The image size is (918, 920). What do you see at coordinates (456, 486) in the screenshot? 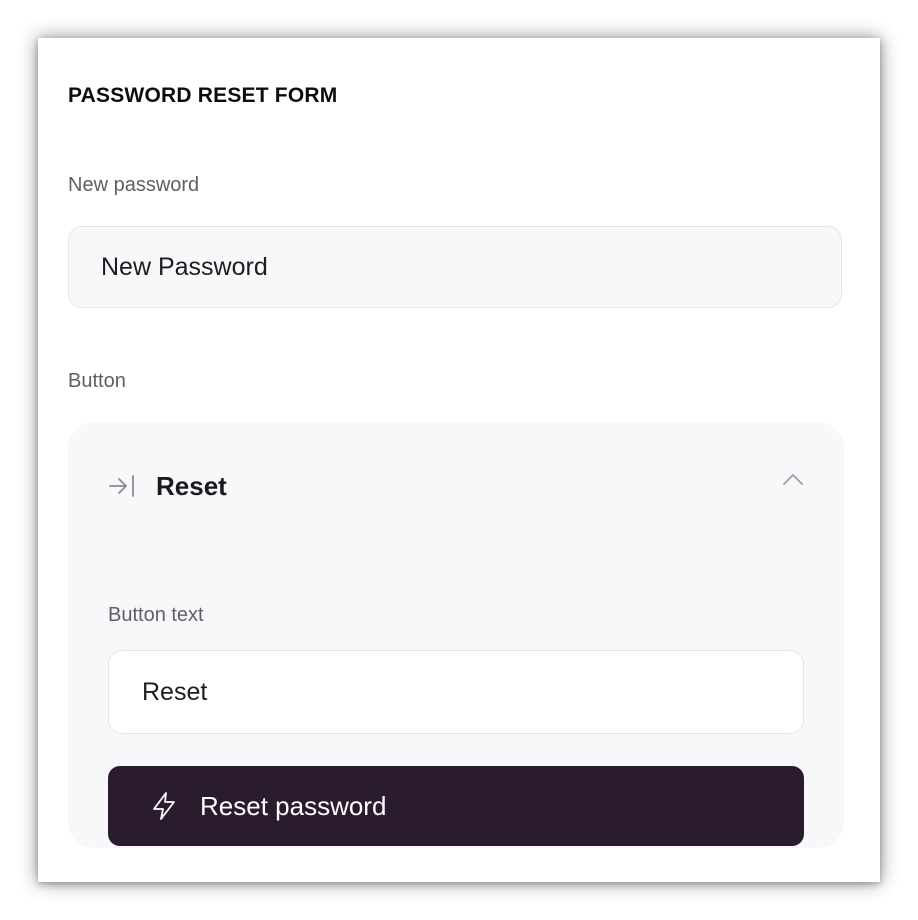
I see `button-card-header: Reset` at bounding box center [456, 486].